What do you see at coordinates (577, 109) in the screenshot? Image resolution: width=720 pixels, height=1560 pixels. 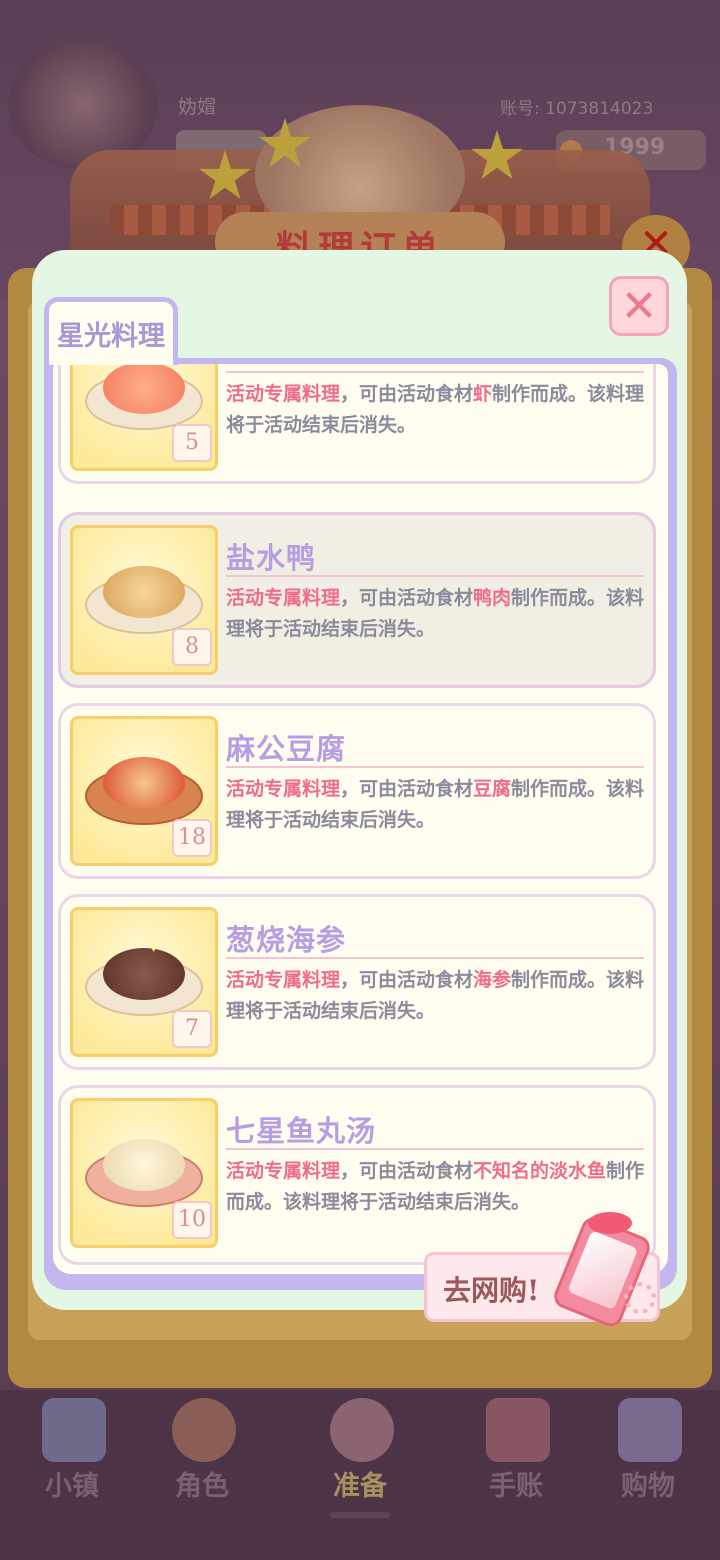 I see `account-id: 账号: 1073814023` at bounding box center [577, 109].